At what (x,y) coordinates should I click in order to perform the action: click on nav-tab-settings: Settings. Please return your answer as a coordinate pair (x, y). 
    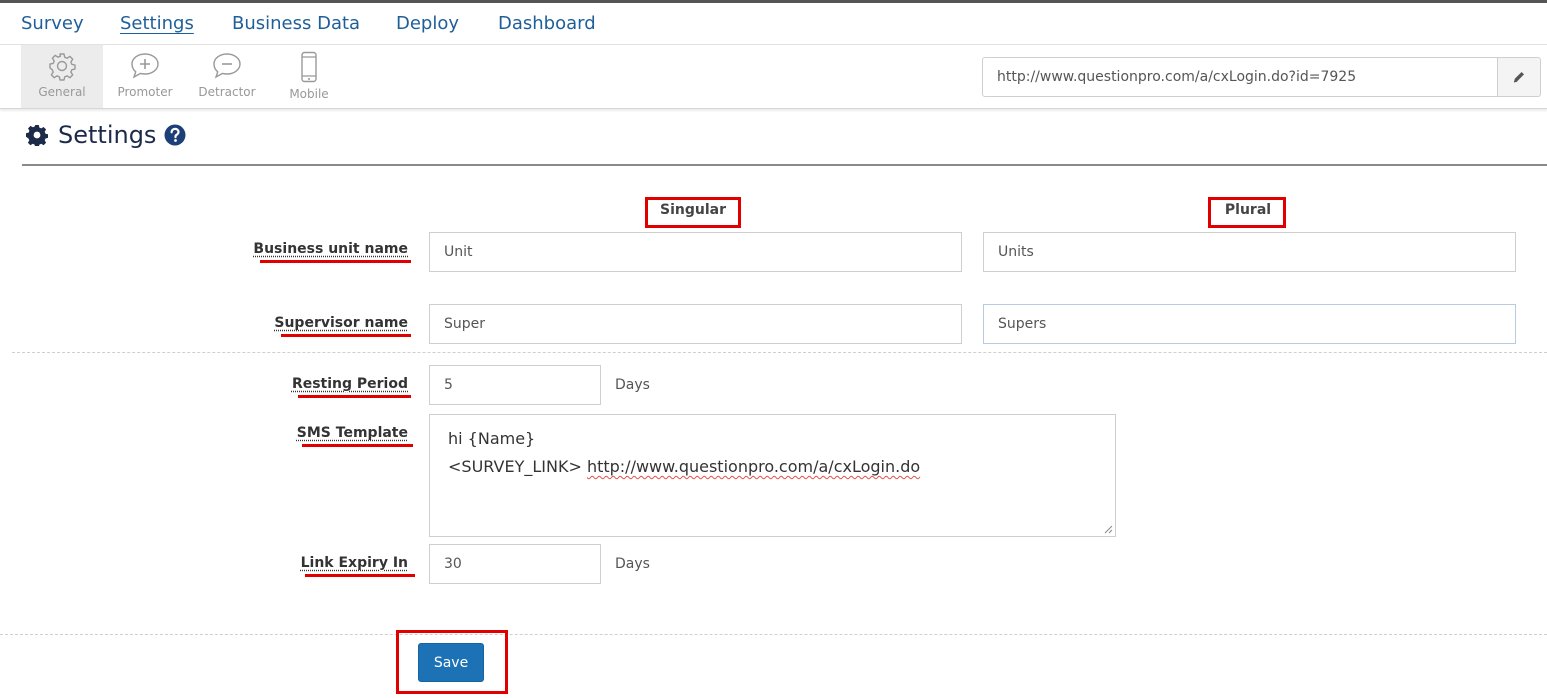
    Looking at the image, I should click on (157, 23).